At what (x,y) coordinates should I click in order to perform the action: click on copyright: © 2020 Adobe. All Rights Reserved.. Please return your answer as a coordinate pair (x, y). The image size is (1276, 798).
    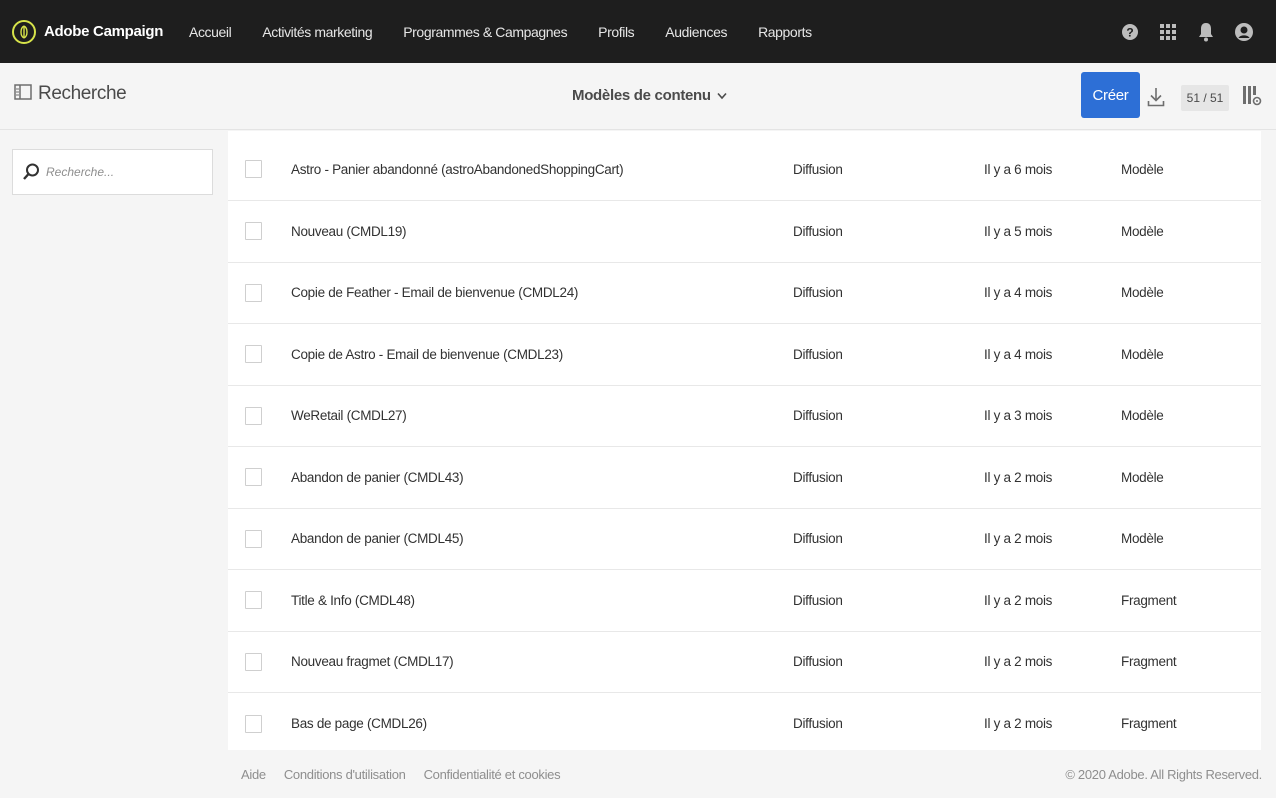
    Looking at the image, I should click on (1163, 774).